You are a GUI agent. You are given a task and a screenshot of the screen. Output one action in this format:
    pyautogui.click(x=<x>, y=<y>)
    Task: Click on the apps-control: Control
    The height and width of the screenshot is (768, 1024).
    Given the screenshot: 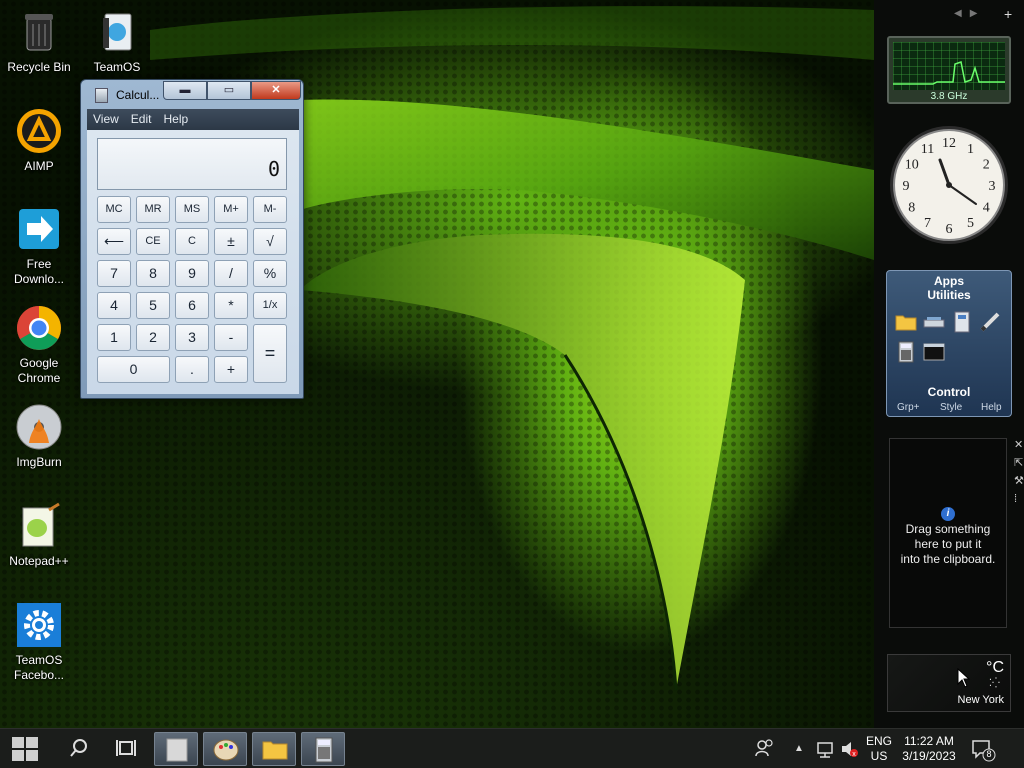 What is the action you would take?
    pyautogui.click(x=949, y=392)
    